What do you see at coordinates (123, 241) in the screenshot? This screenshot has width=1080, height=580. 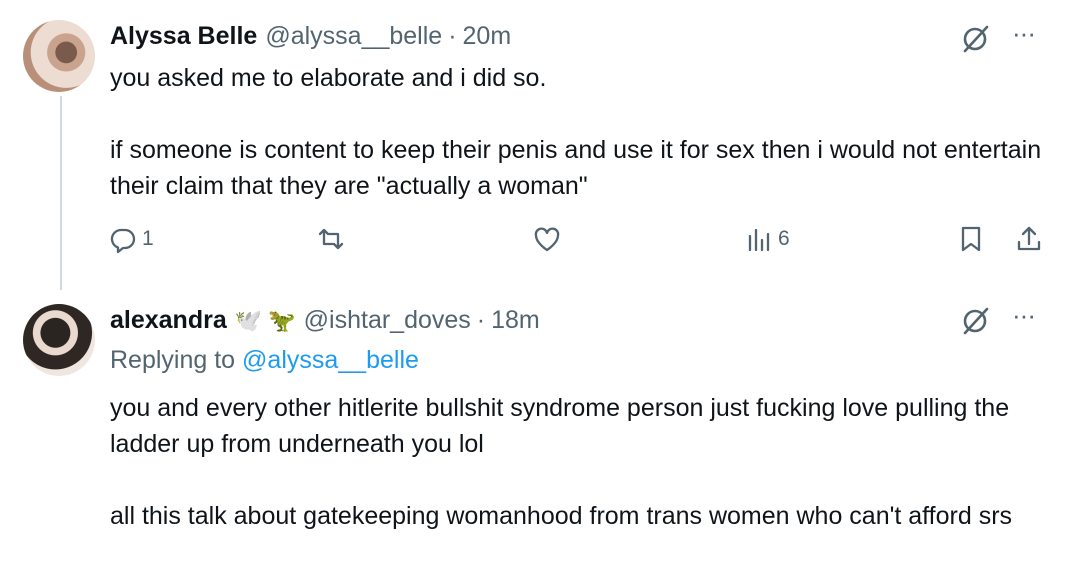 I see `reply-icon` at bounding box center [123, 241].